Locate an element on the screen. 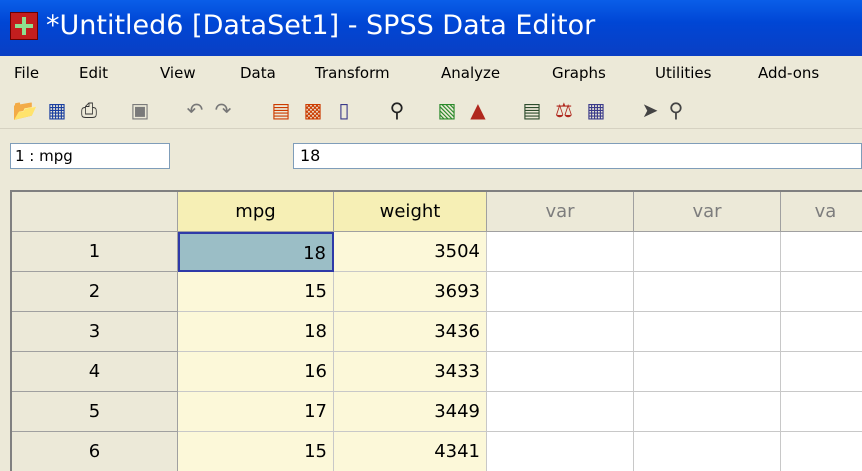 Image resolution: width=862 pixels, height=471 pixels. use-sets-icon: ⚲ is located at coordinates (676, 110).